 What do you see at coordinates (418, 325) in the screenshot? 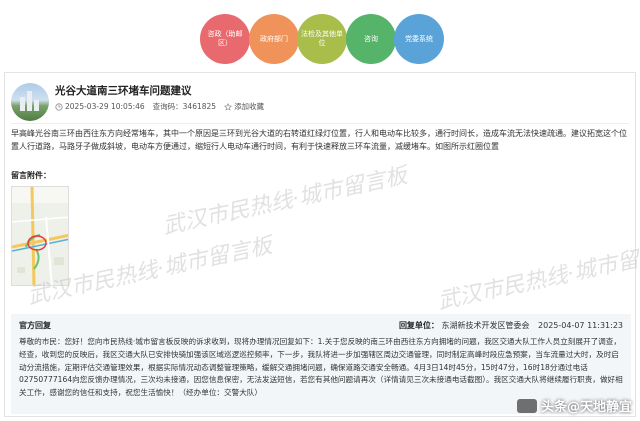
I see `reply-unit-label: 回复单位：` at bounding box center [418, 325].